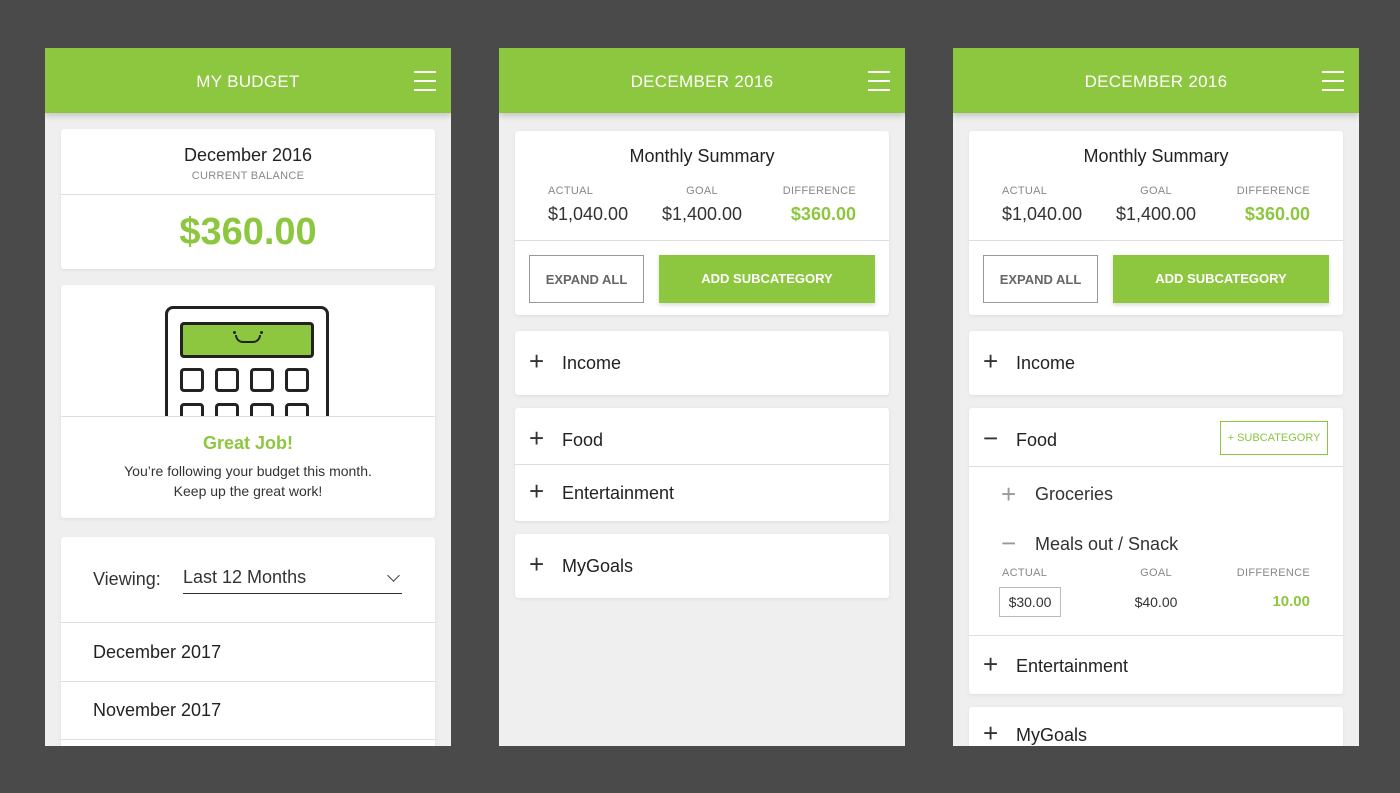 The width and height of the screenshot is (1400, 793). What do you see at coordinates (248, 471) in the screenshot?
I see `success-line-1: You’re following your budget this month.` at bounding box center [248, 471].